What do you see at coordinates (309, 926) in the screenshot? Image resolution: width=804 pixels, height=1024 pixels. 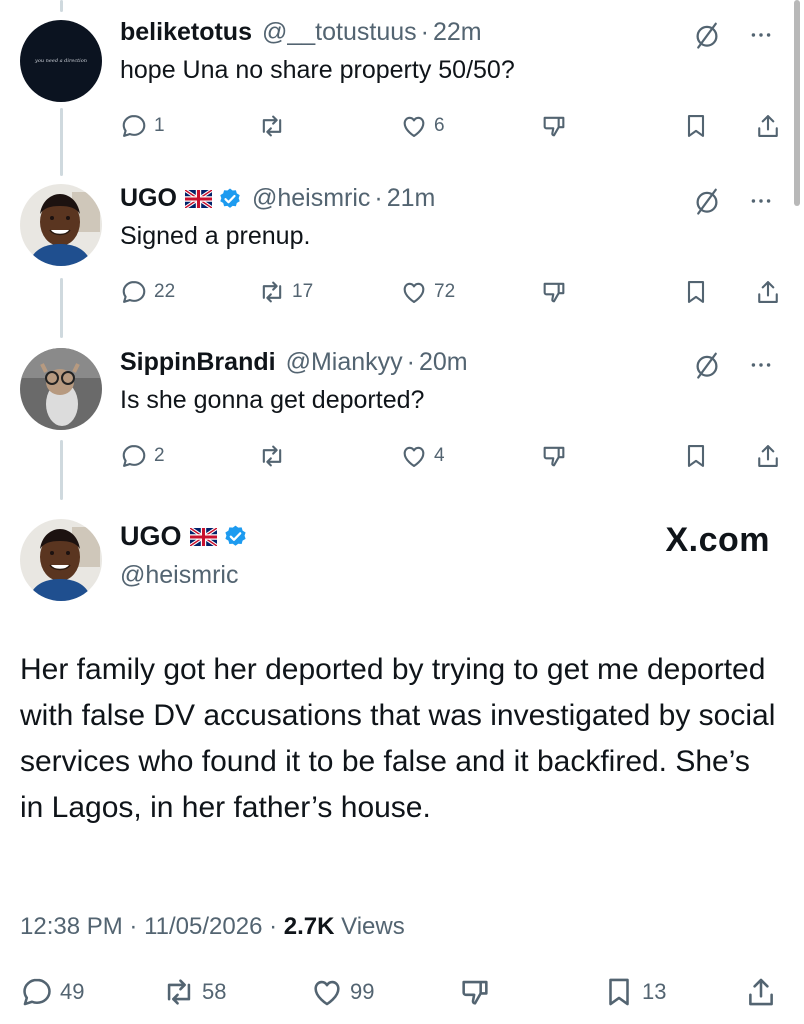 I see `view-count: 2.7K` at bounding box center [309, 926].